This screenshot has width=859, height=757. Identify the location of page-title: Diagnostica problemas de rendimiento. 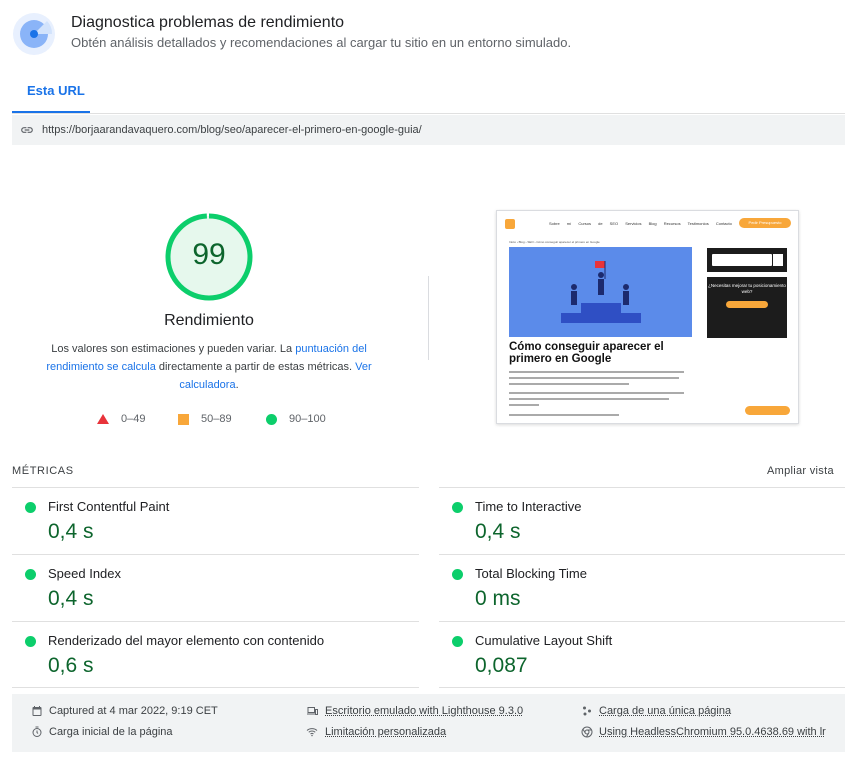
(208, 22).